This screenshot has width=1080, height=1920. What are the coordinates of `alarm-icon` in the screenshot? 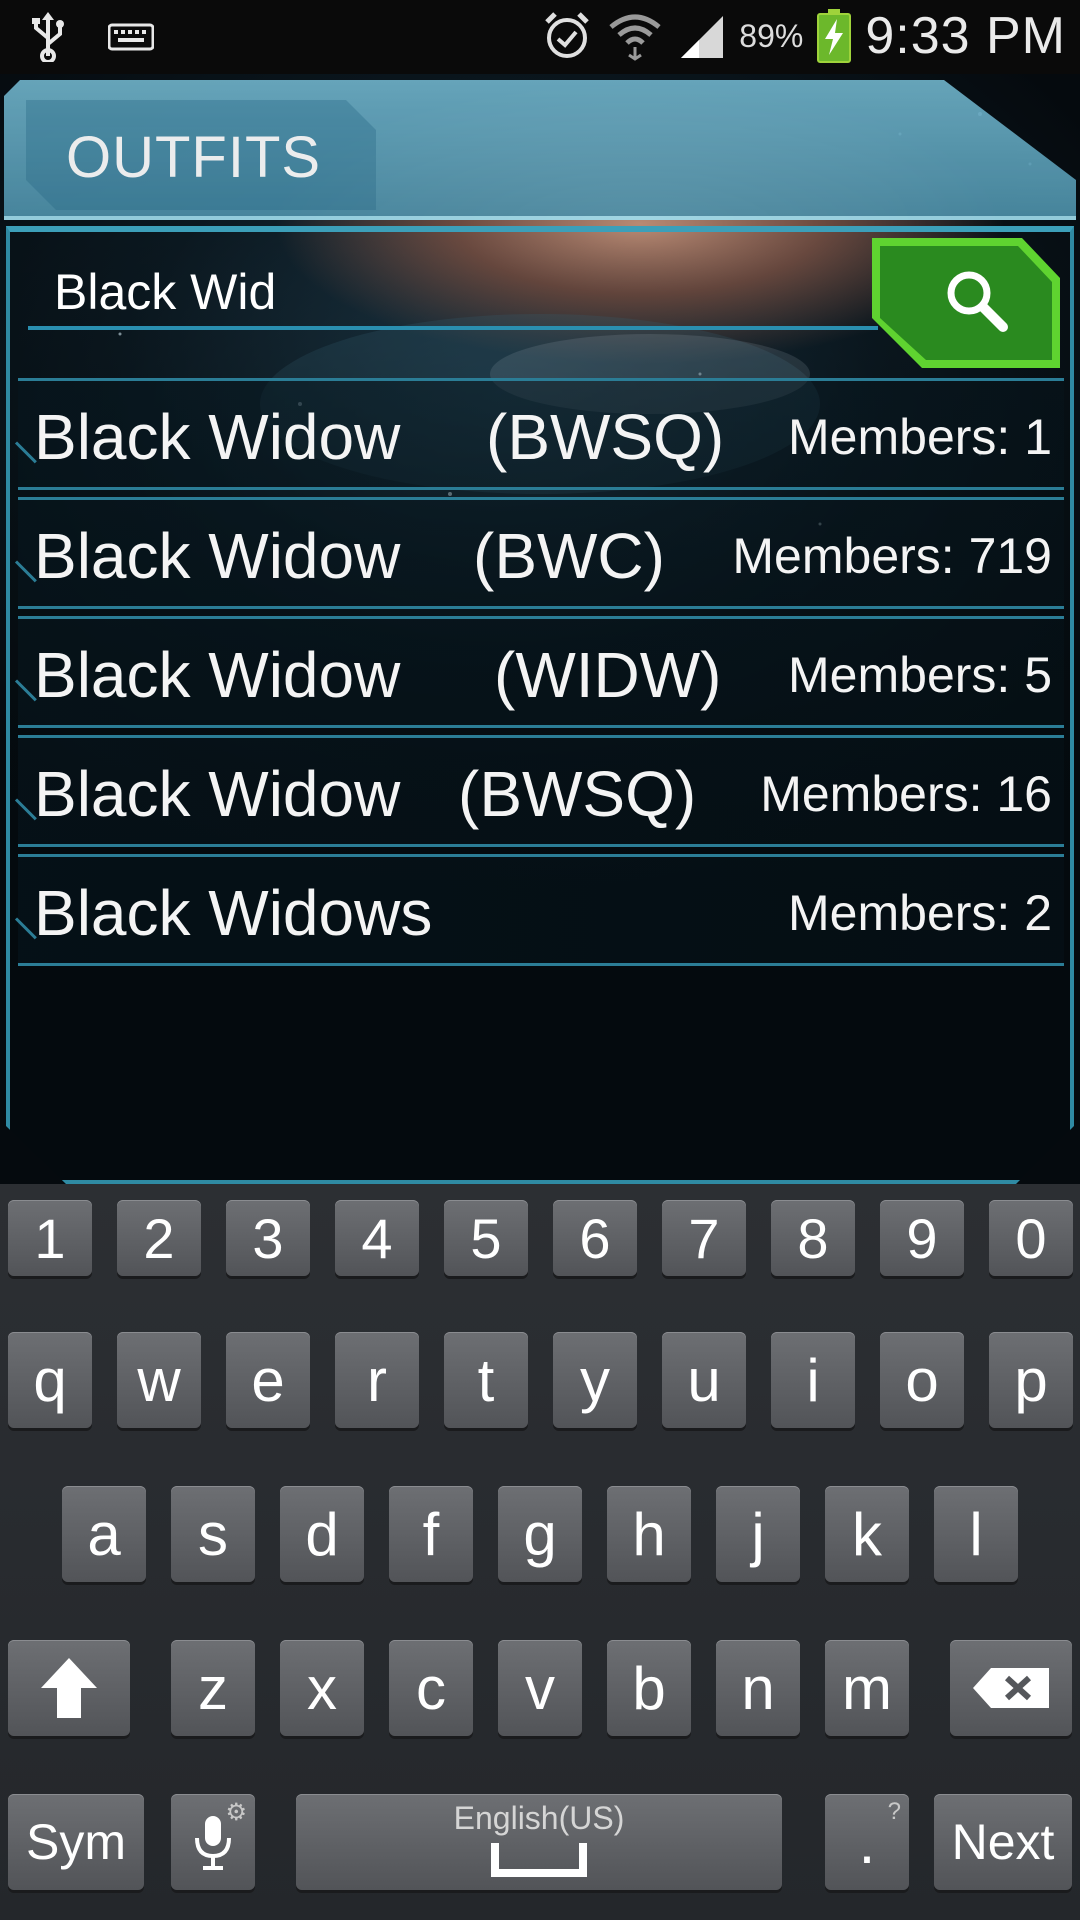 It's located at (567, 36).